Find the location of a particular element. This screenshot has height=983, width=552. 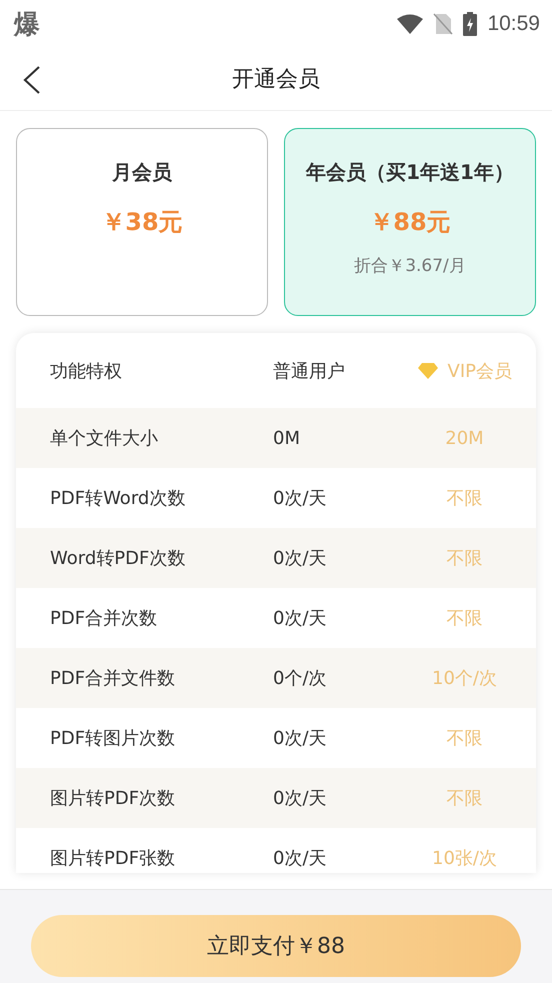

table-cell-text: 单个文件大小 is located at coordinates (104, 438).